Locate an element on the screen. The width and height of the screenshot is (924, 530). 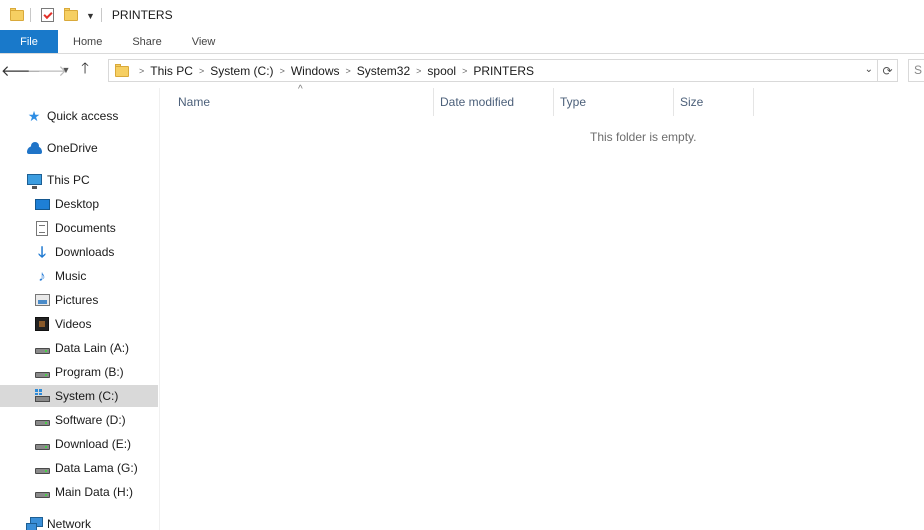
sidebar-item-music: ♪ Music is located at coordinates (79, 276).